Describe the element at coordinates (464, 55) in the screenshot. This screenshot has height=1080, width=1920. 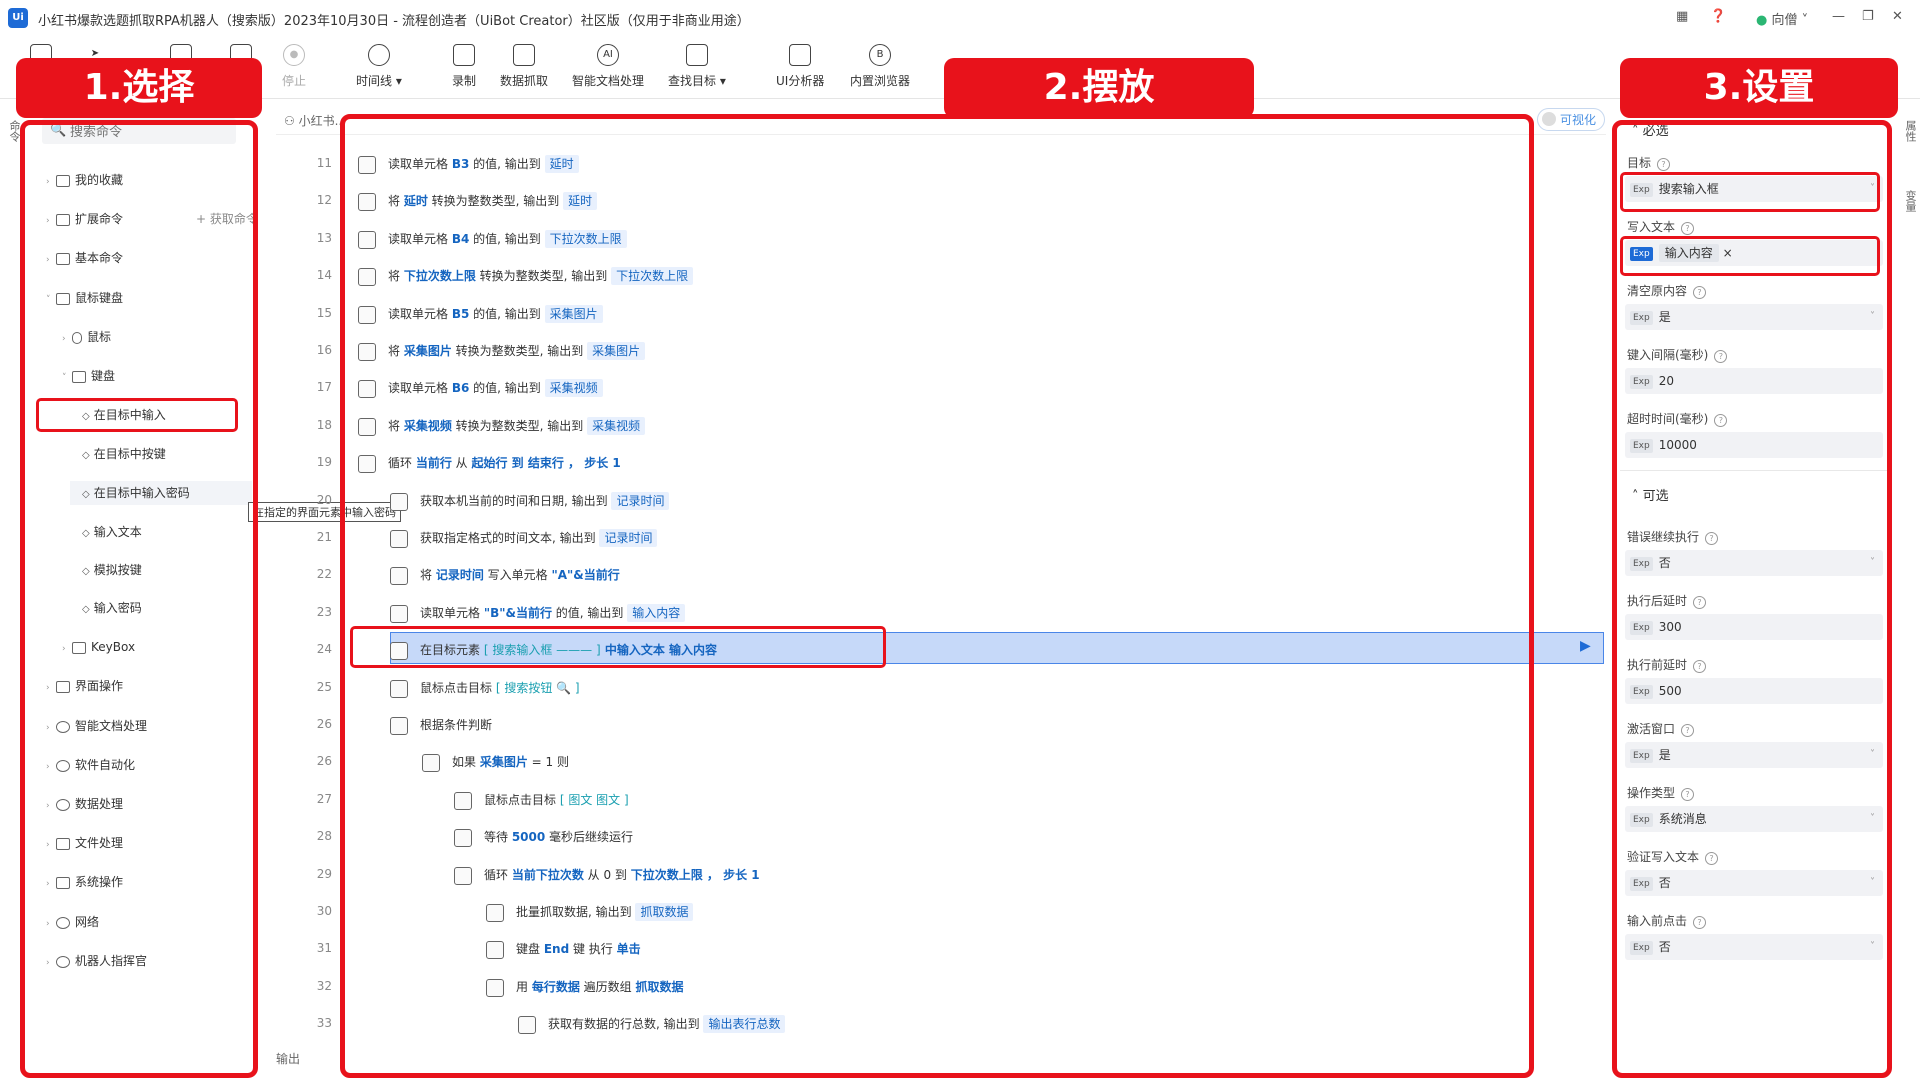
I see `record-icon` at that location.